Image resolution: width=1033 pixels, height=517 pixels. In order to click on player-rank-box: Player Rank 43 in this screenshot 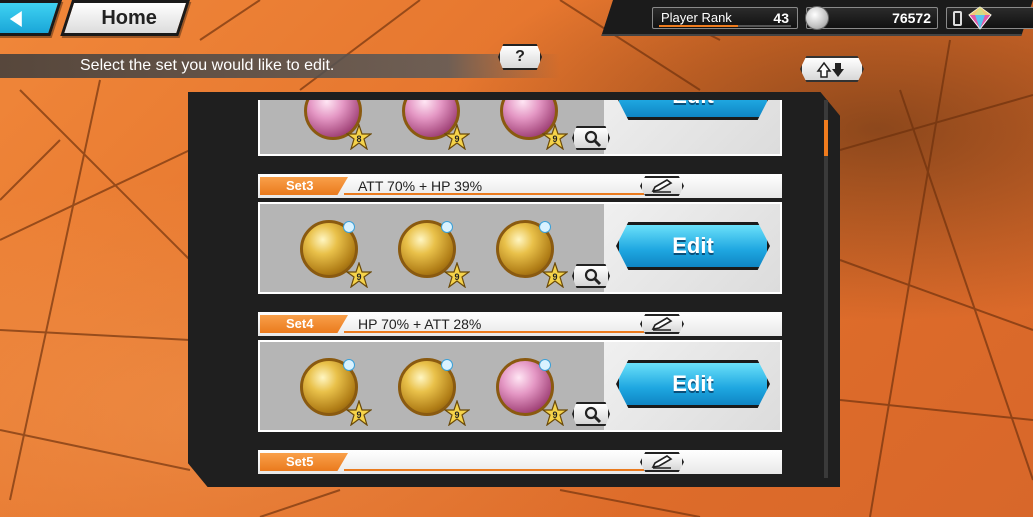, I will do `click(725, 18)`.